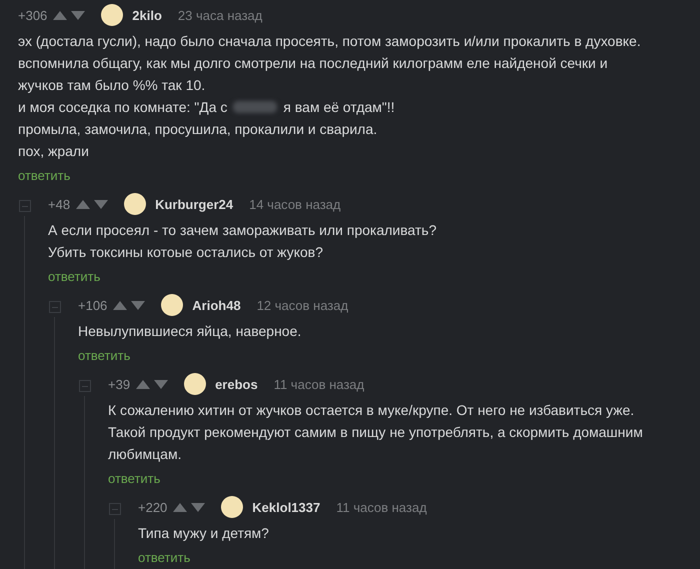  Describe the element at coordinates (198, 129) in the screenshot. I see `comment-text: промыла, замочила, просушила, прокалили и сварила.` at that location.